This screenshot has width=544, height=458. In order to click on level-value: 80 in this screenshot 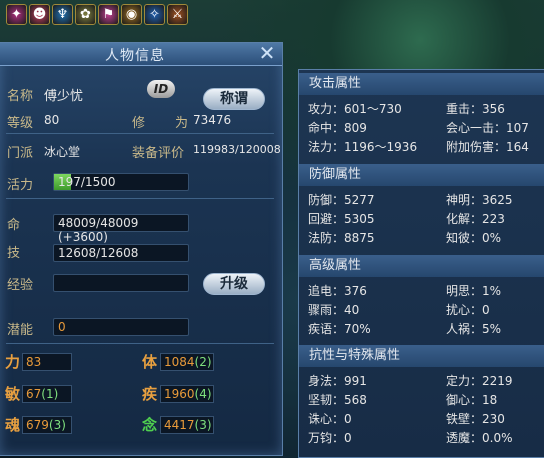, I will do `click(52, 120)`.